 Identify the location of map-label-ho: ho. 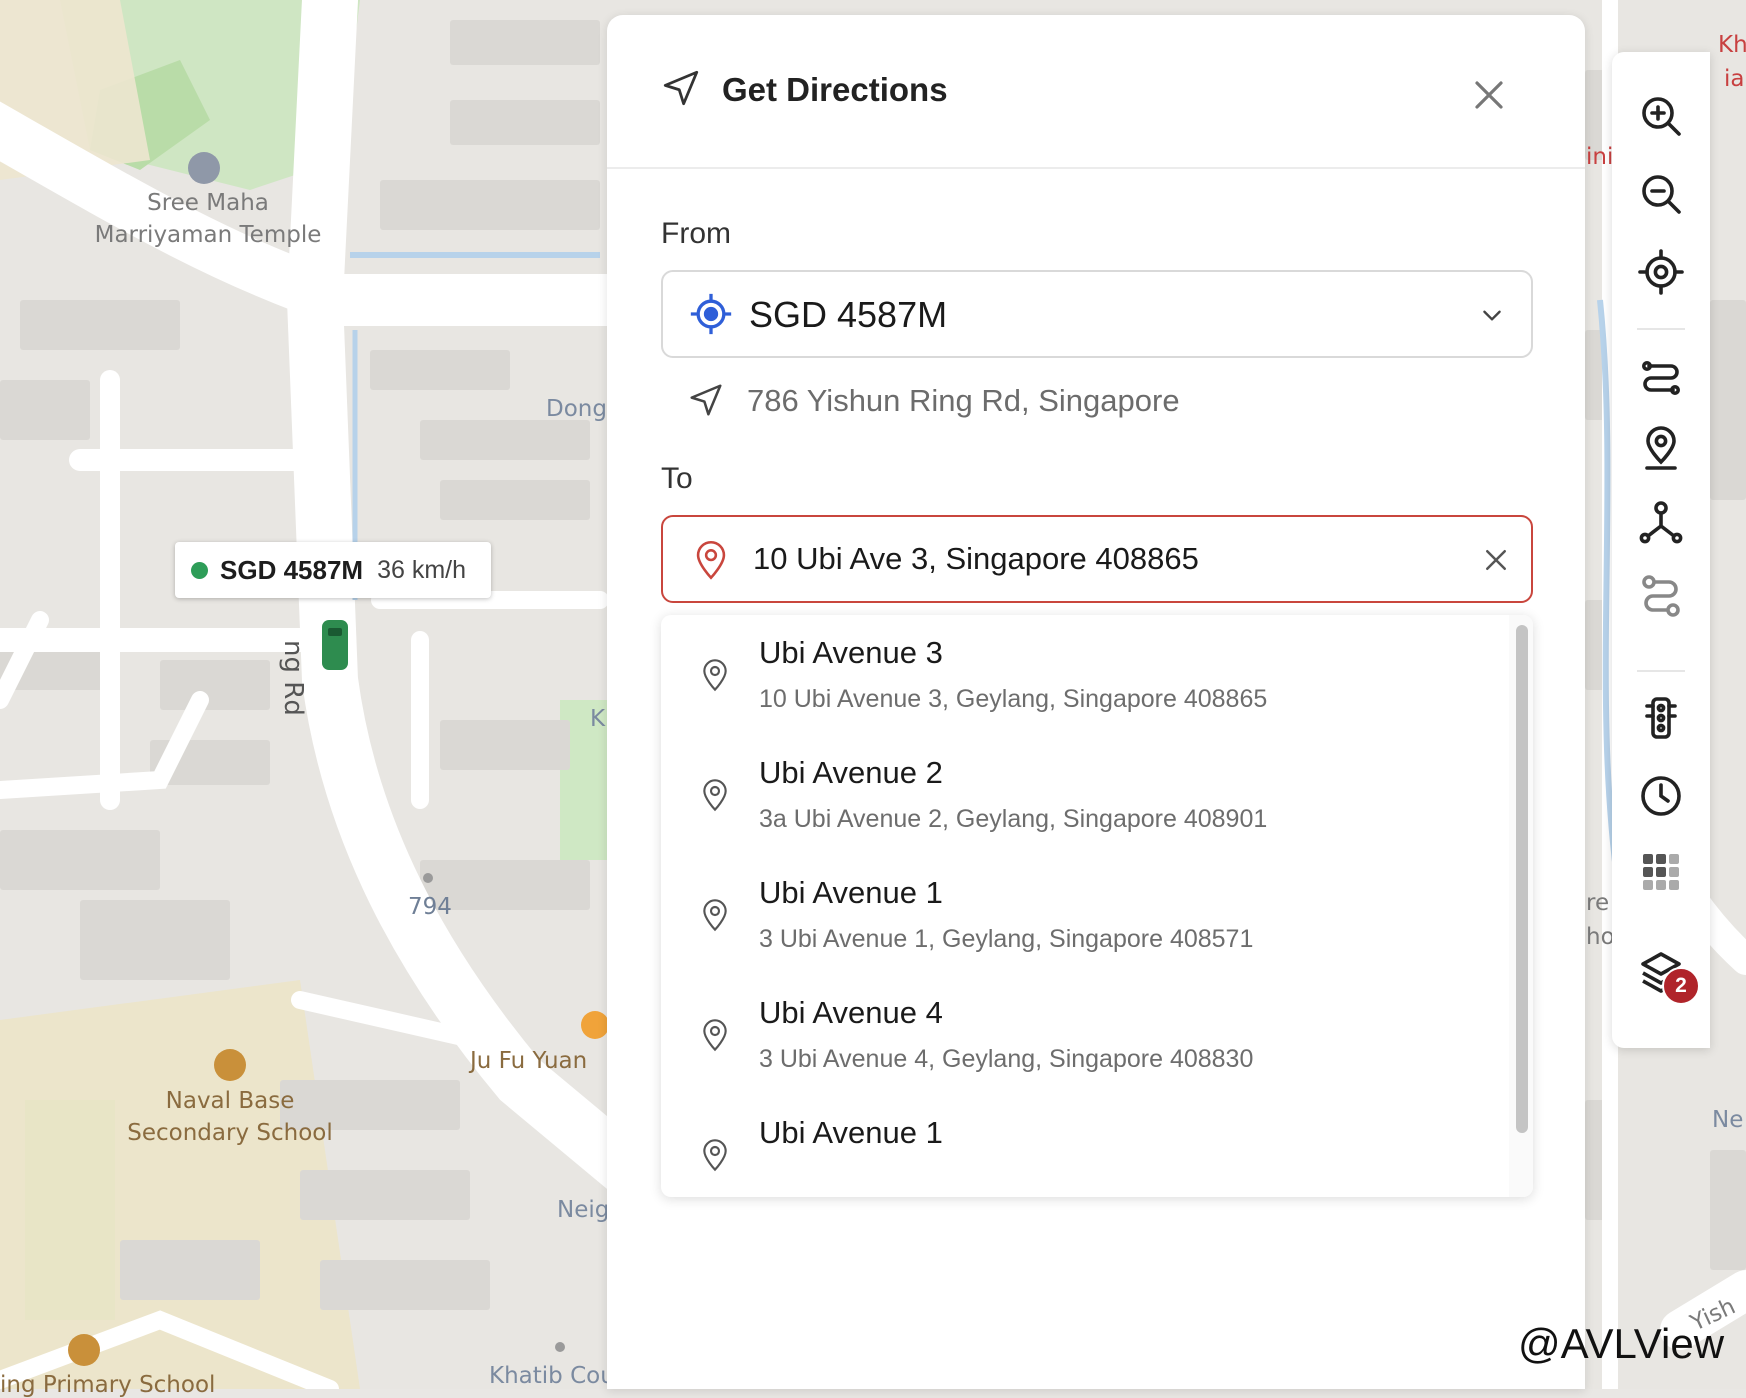
(1600, 937).